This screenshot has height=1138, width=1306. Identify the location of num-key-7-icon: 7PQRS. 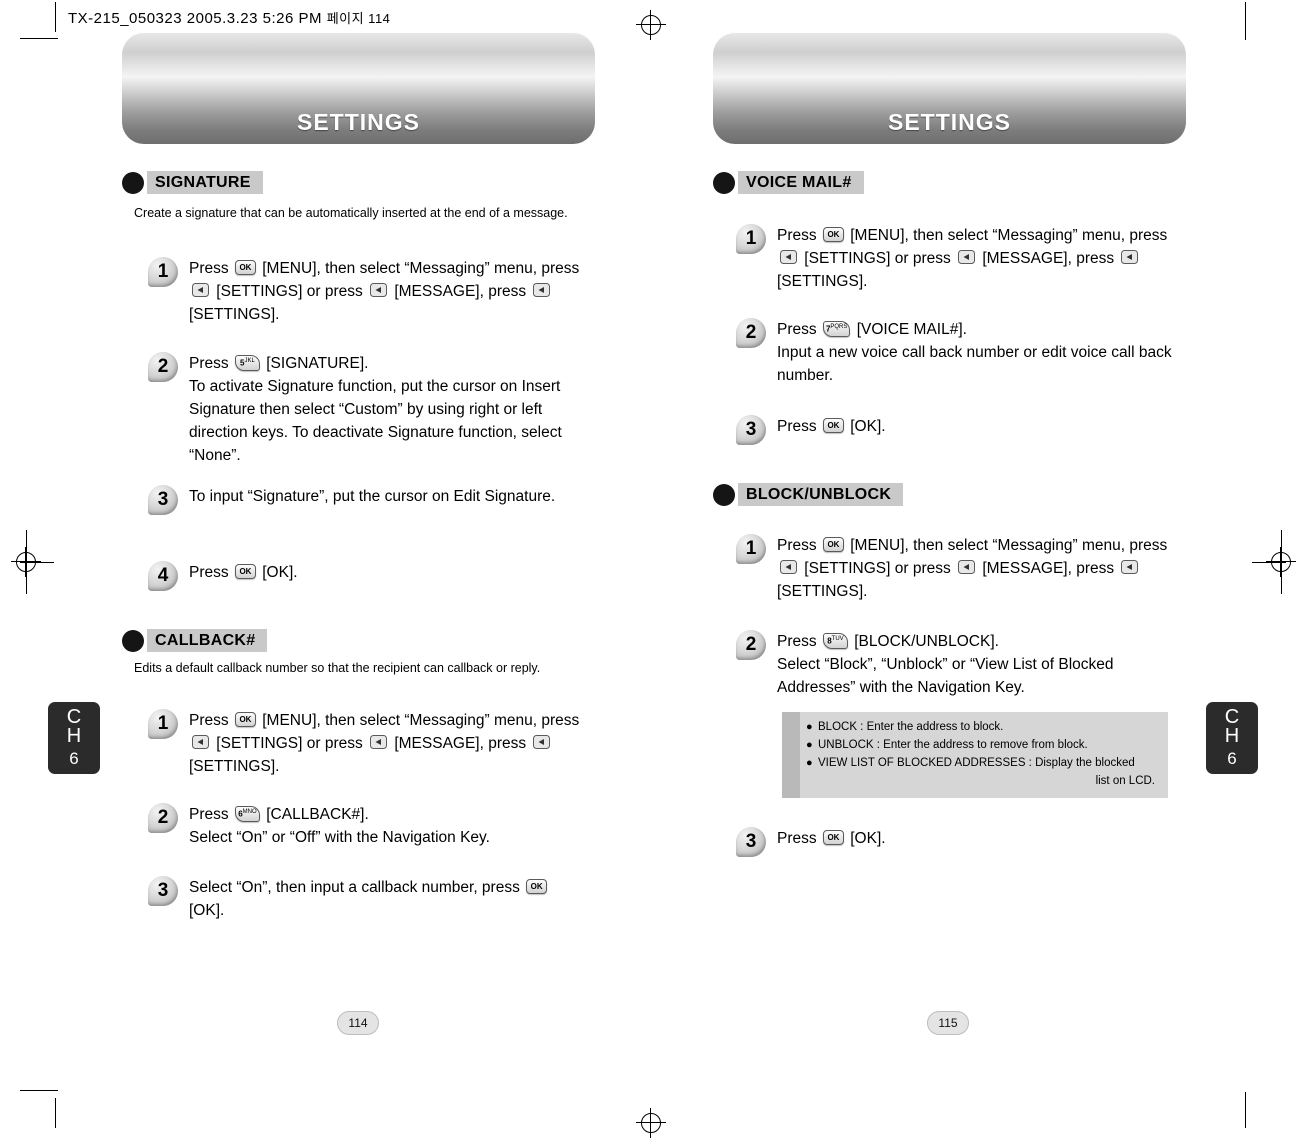
(836, 329).